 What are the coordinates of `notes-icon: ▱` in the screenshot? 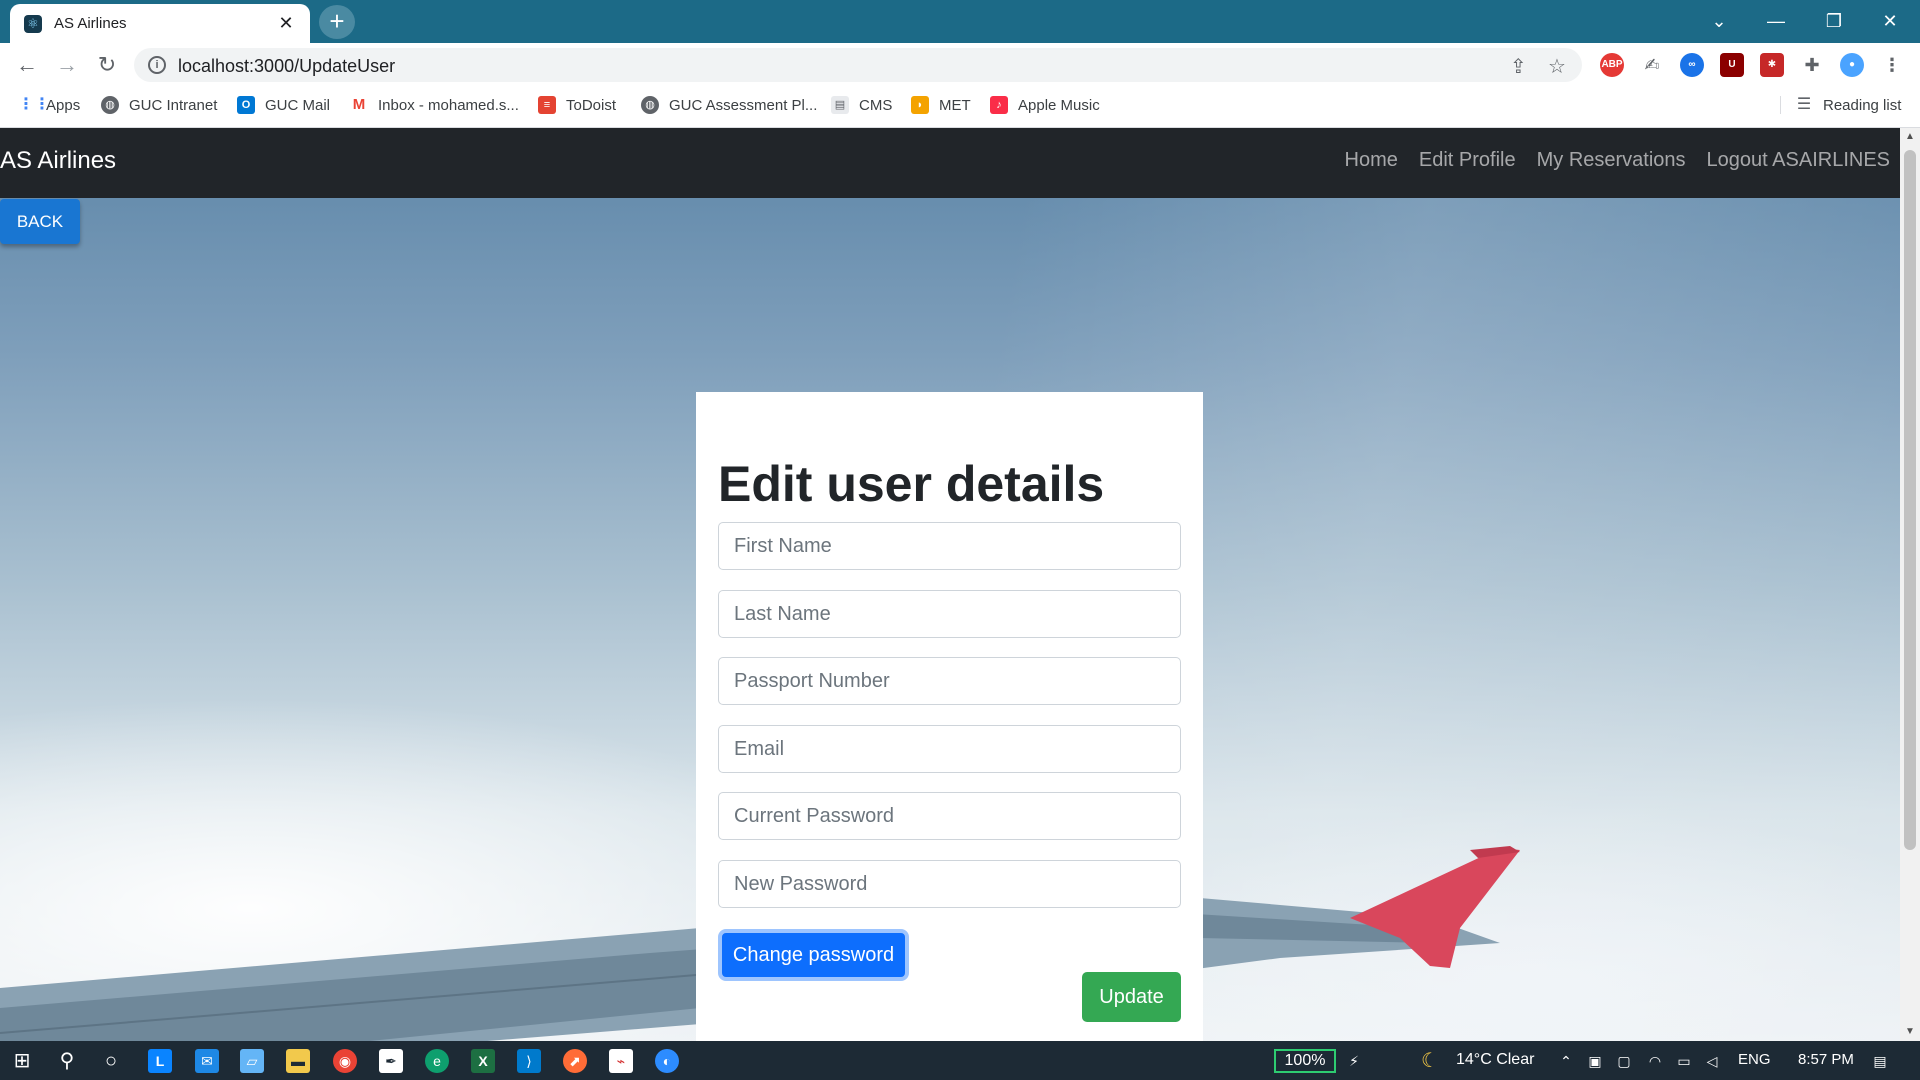 It's located at (252, 1061).